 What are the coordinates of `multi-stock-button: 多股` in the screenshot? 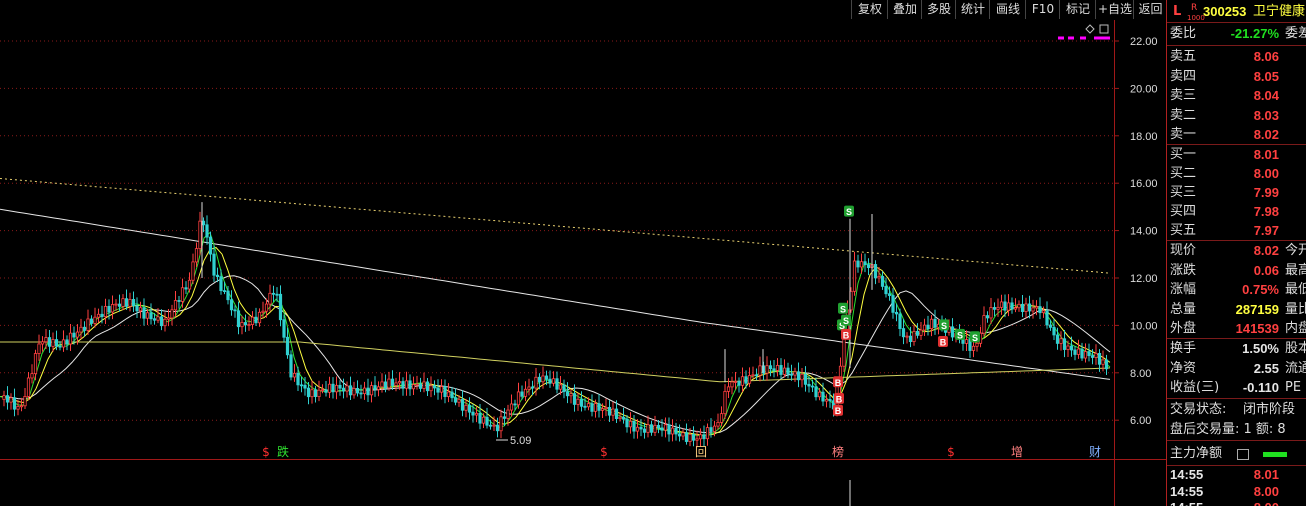 It's located at (938, 9).